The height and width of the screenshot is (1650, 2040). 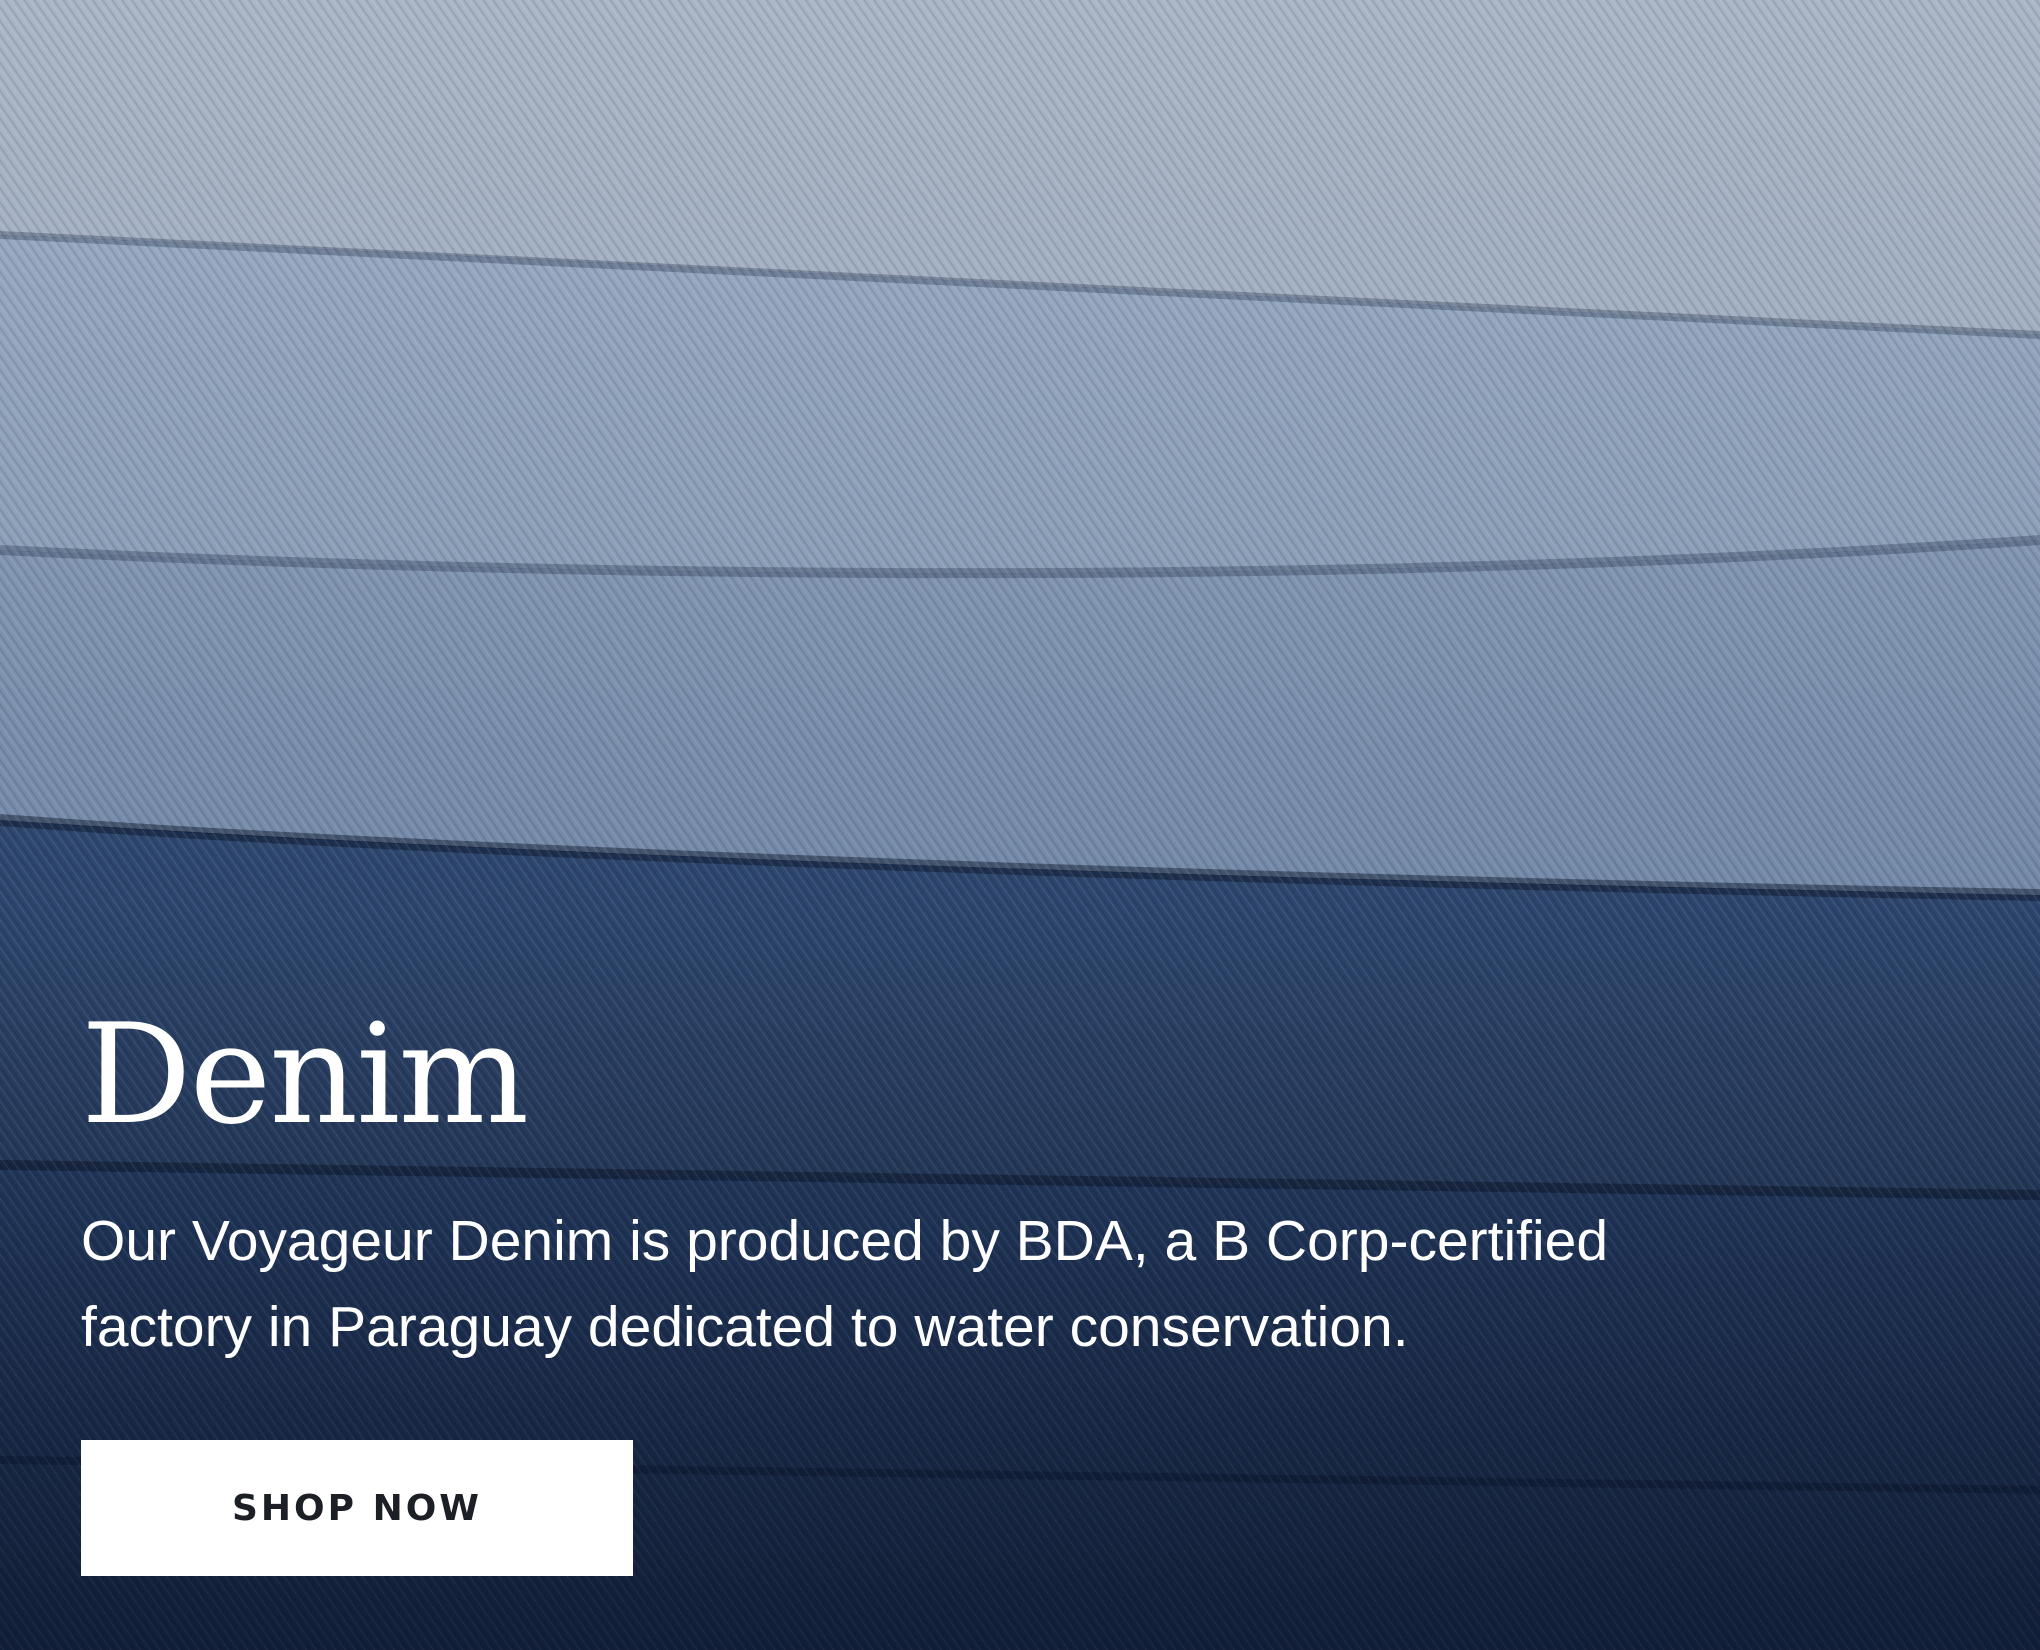 What do you see at coordinates (357, 1508) in the screenshot?
I see `shop-now-button: SHOP NOW` at bounding box center [357, 1508].